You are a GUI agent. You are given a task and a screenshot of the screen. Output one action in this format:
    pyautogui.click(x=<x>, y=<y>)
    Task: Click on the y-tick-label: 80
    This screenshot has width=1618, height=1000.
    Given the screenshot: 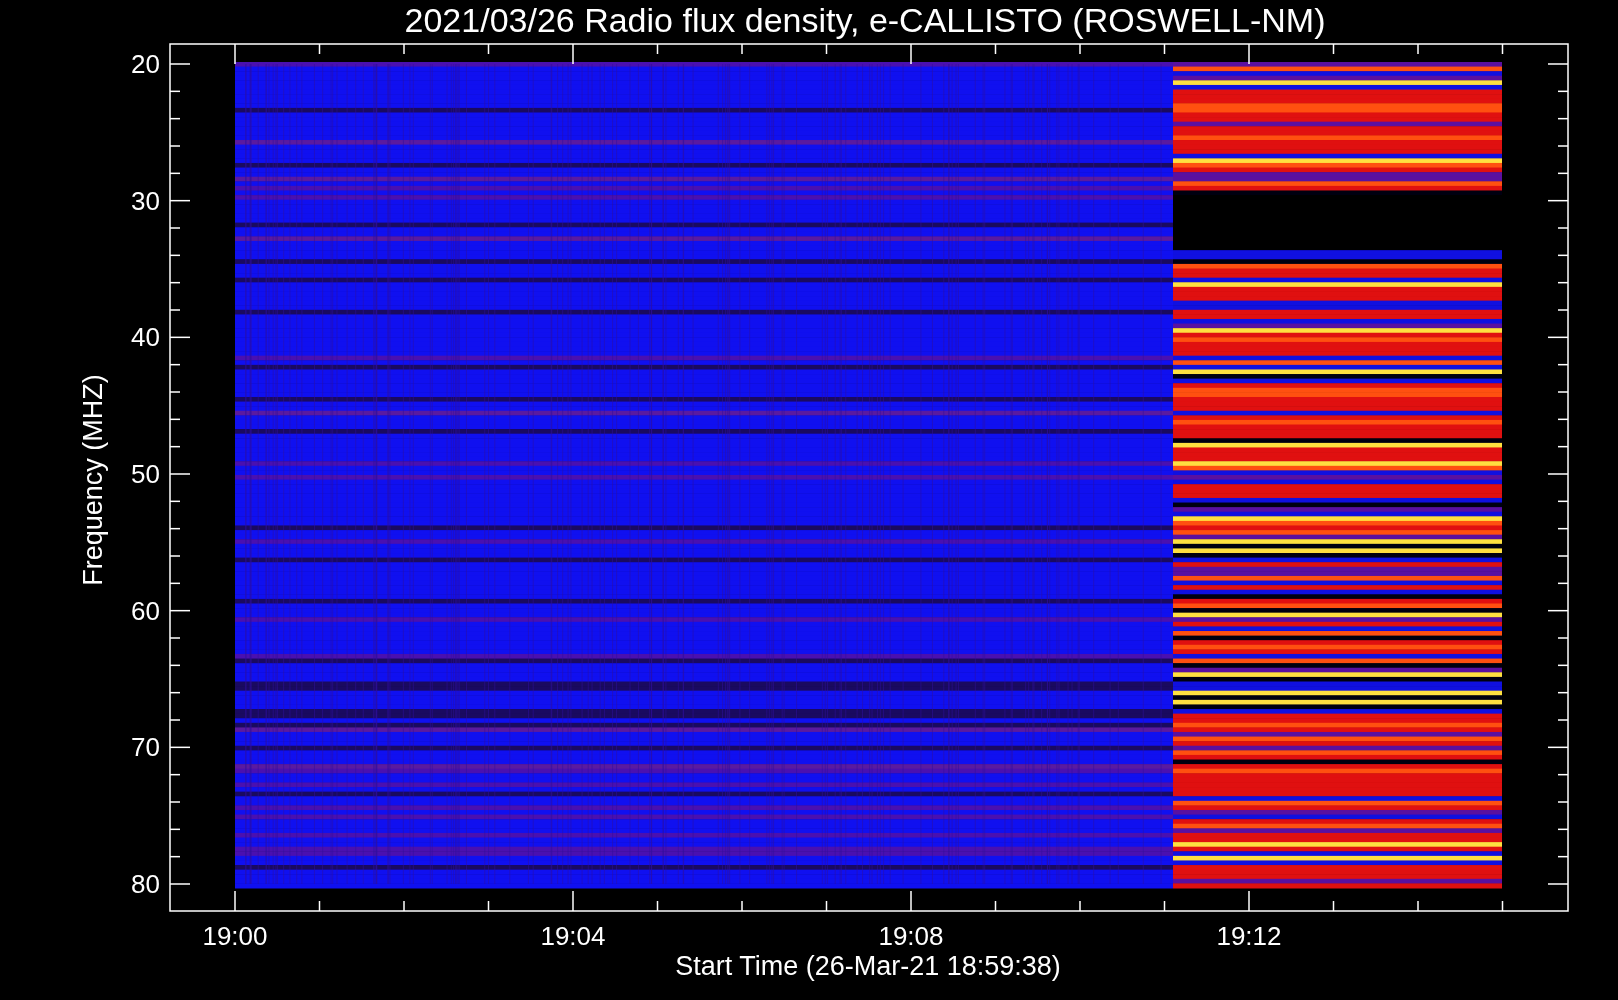 What is the action you would take?
    pyautogui.click(x=145, y=884)
    